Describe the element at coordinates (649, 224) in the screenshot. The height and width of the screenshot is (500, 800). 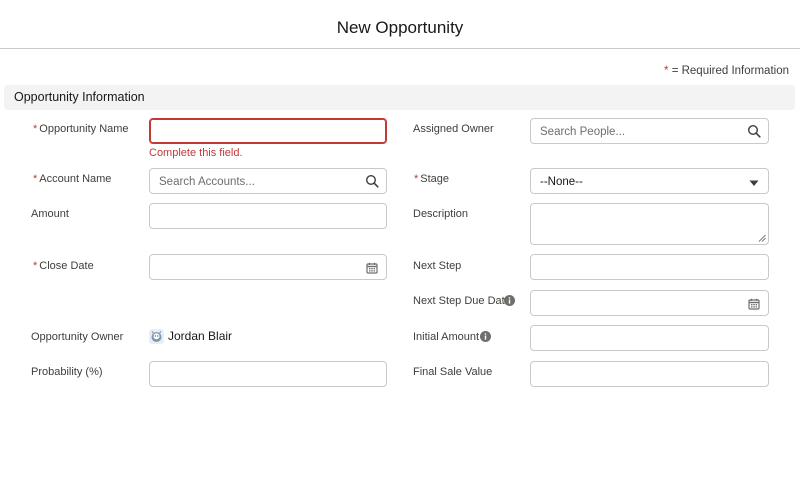
I see `description-textarea` at that location.